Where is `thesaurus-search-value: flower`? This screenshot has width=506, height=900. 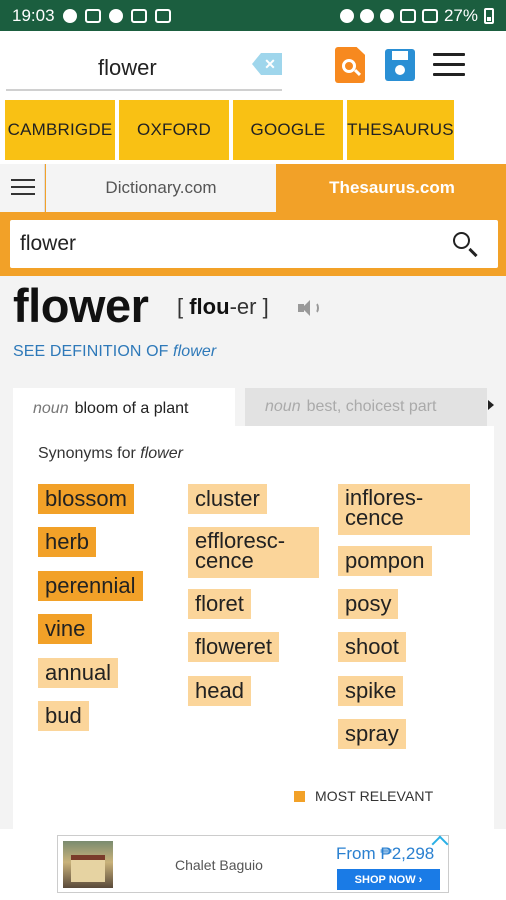 thesaurus-search-value: flower is located at coordinates (48, 243).